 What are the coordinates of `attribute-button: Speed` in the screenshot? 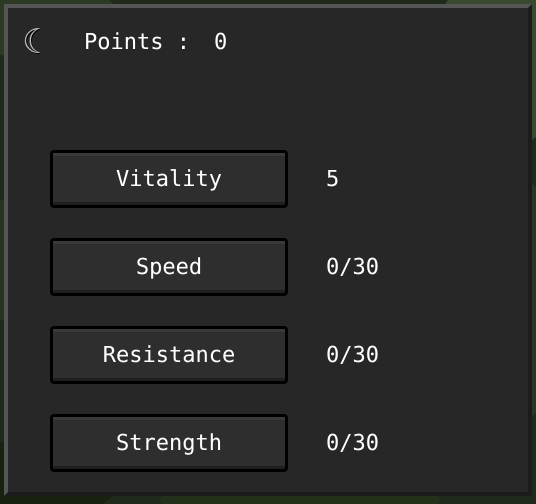 It's located at (169, 267).